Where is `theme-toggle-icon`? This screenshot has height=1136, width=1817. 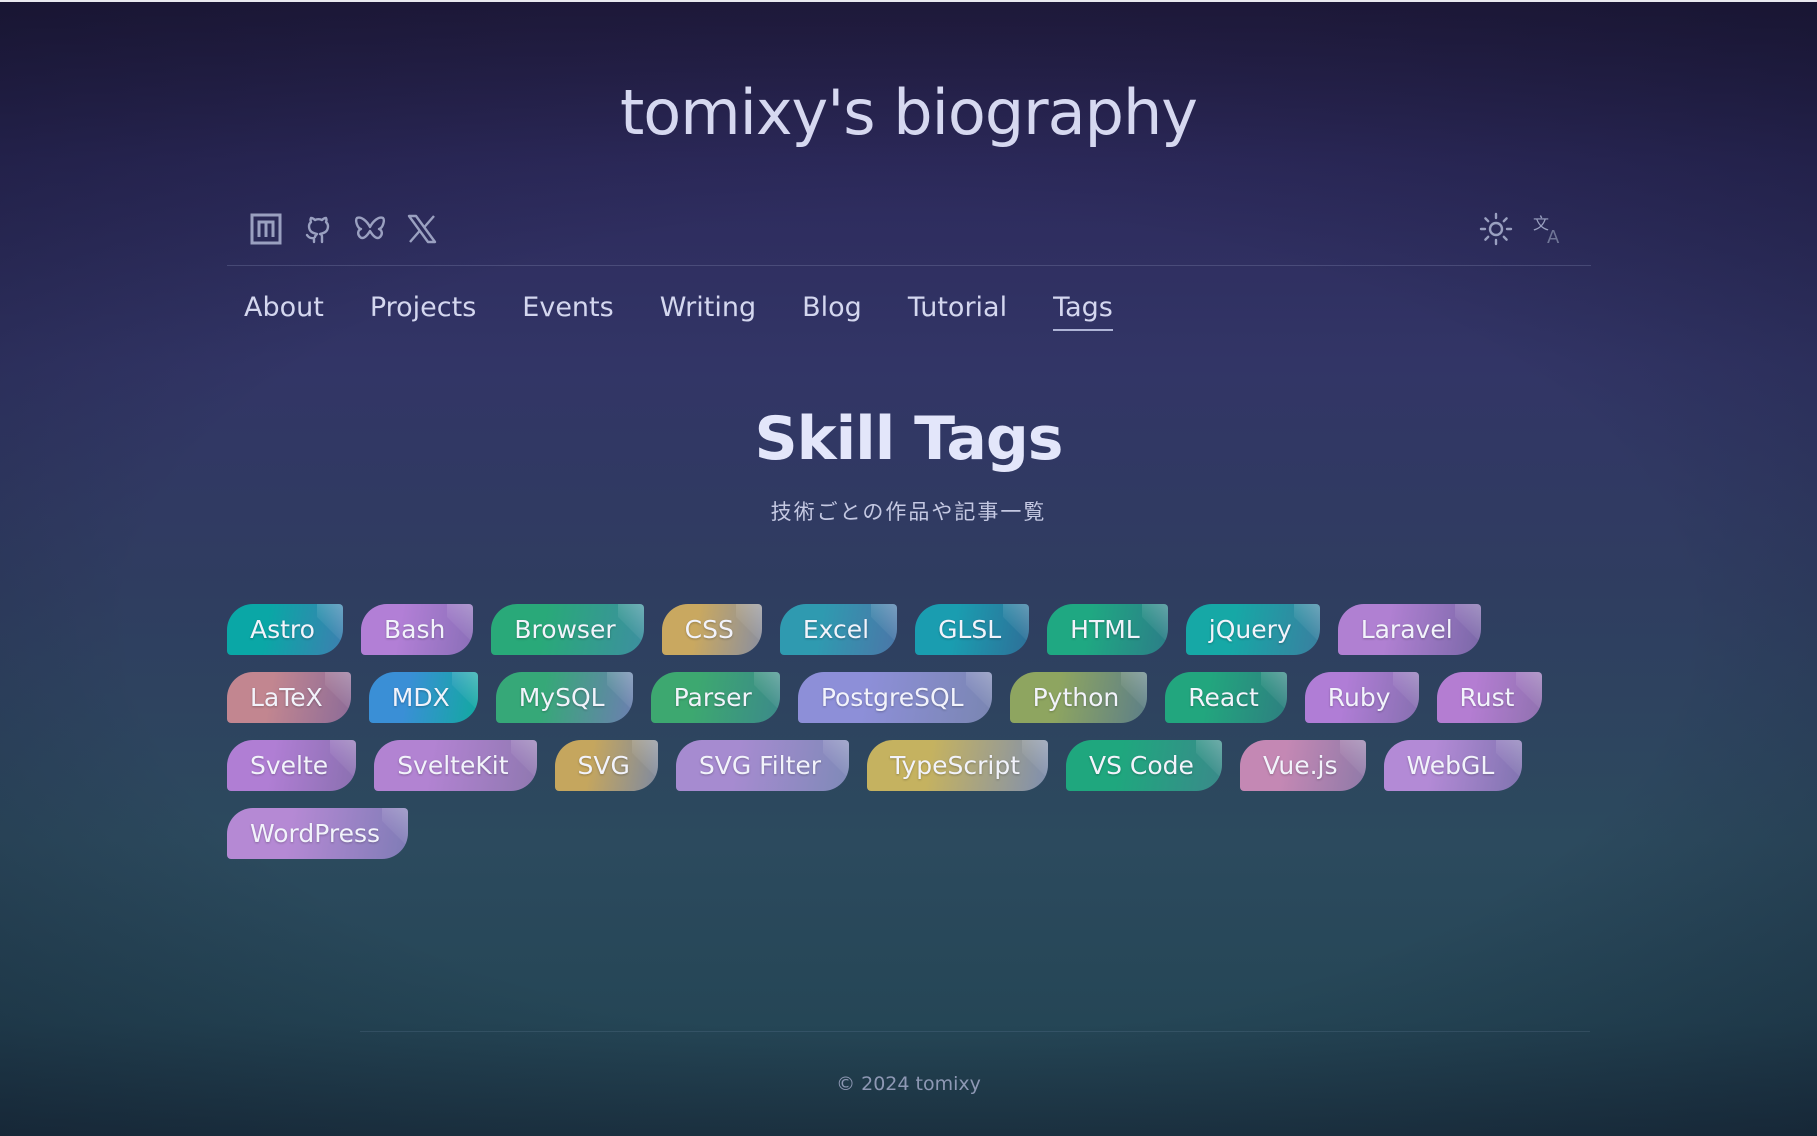 theme-toggle-icon is located at coordinates (1496, 229).